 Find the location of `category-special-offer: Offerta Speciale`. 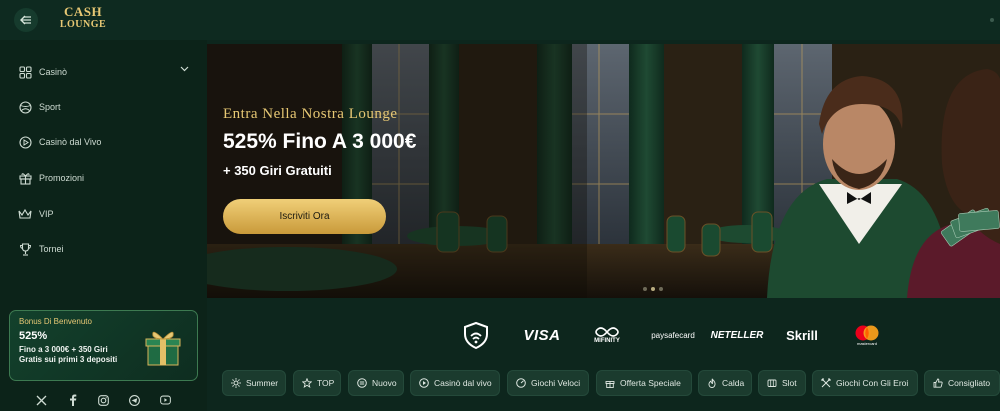

category-special-offer: Offerta Speciale is located at coordinates (644, 383).